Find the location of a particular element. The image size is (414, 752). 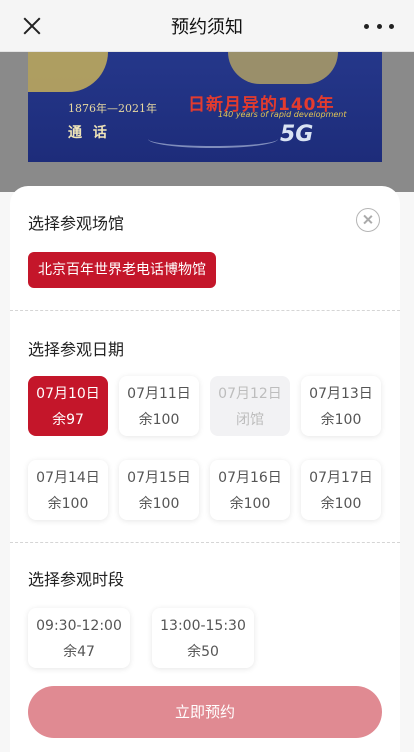

banner-subtitle: 140 years of rapid development is located at coordinates (282, 114).